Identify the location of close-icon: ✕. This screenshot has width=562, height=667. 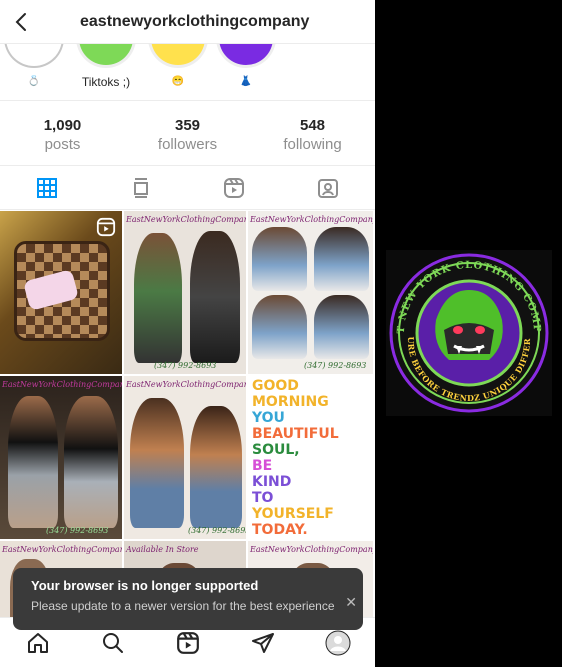
(351, 602).